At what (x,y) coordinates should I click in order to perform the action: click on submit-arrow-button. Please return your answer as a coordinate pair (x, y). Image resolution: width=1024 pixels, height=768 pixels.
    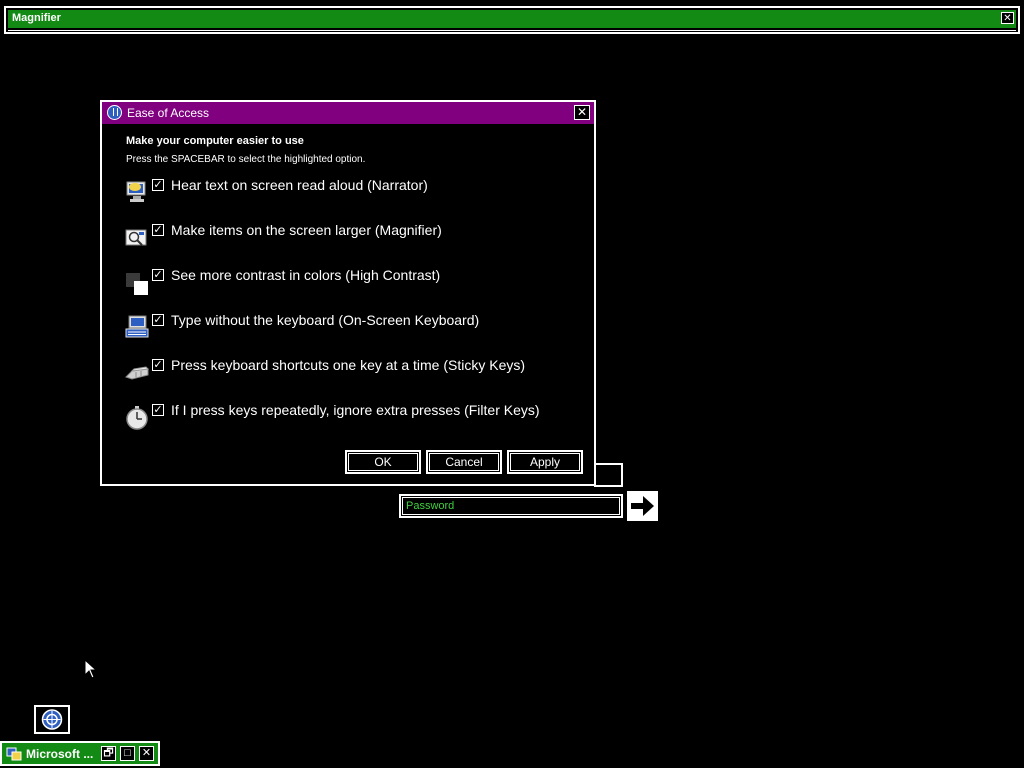
    Looking at the image, I should click on (642, 506).